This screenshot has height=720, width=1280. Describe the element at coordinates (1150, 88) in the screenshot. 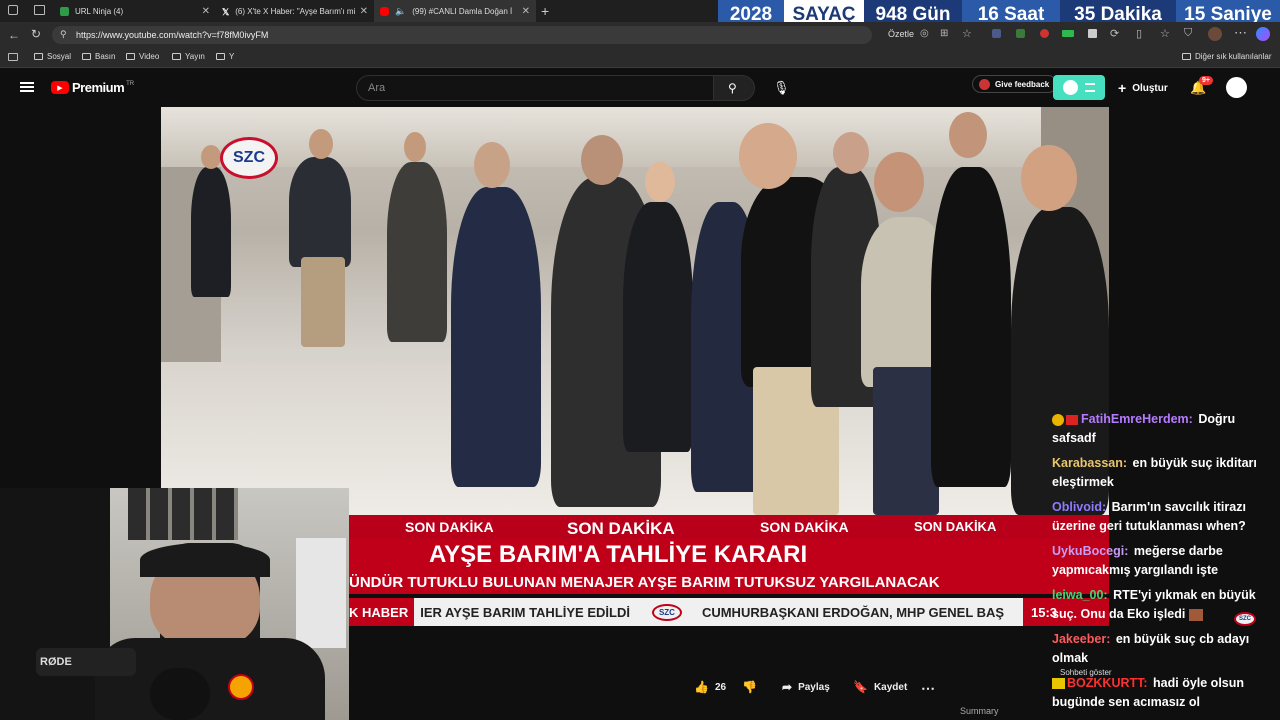

I see `create-label: Oluştur` at that location.